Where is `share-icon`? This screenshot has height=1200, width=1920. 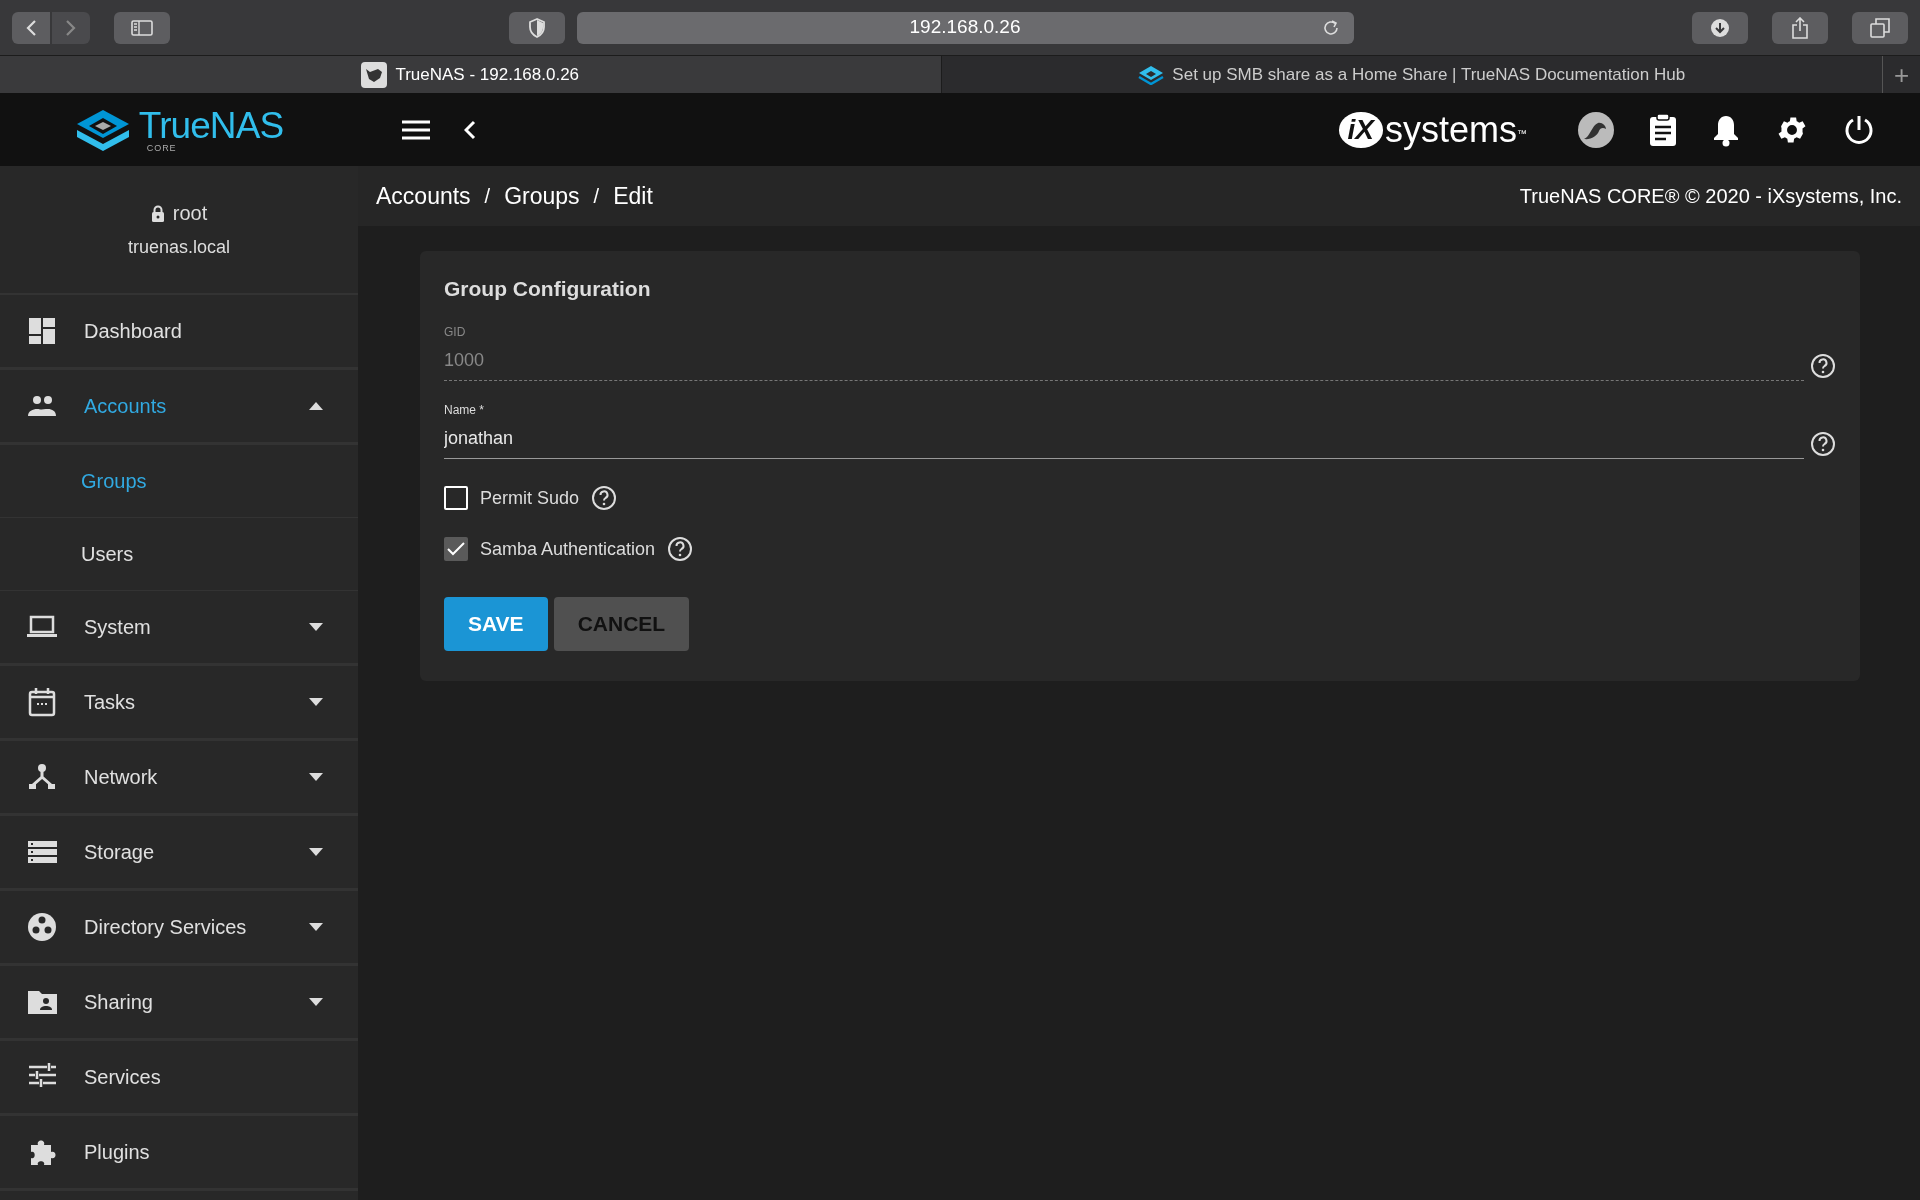
share-icon is located at coordinates (1800, 27).